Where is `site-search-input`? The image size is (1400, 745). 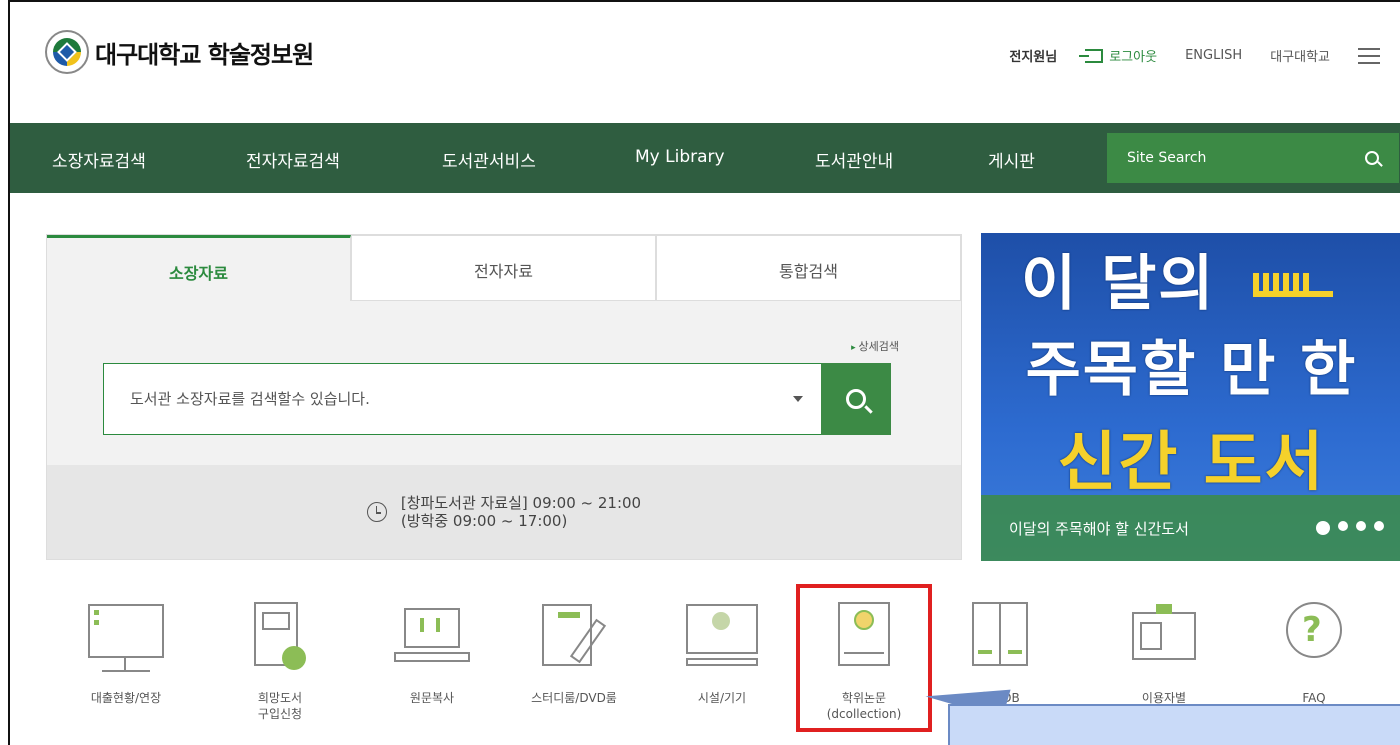
site-search-input is located at coordinates (1227, 158).